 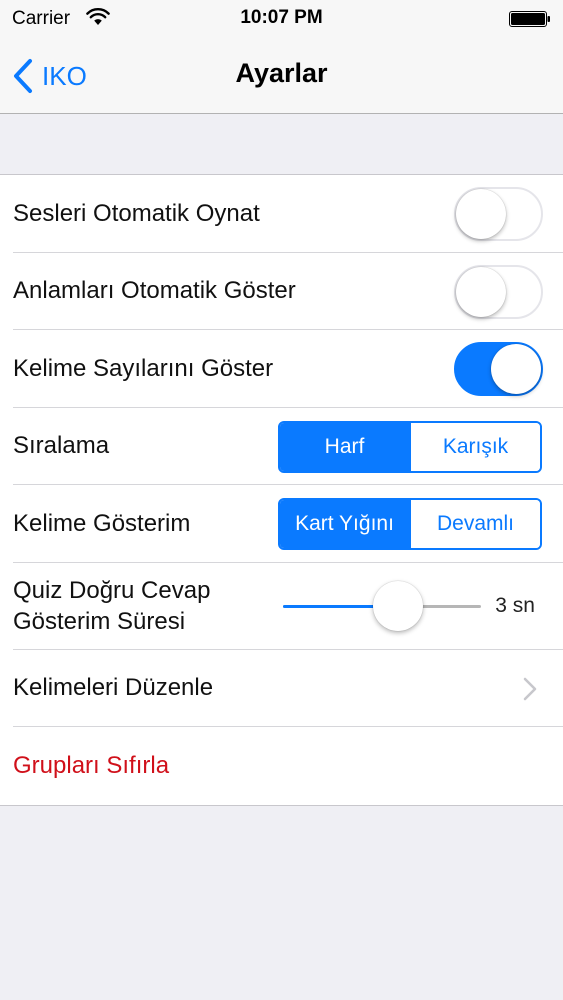 I want to click on quiz-label-line-1: Quiz Doğru Cevap, so click(x=112, y=590).